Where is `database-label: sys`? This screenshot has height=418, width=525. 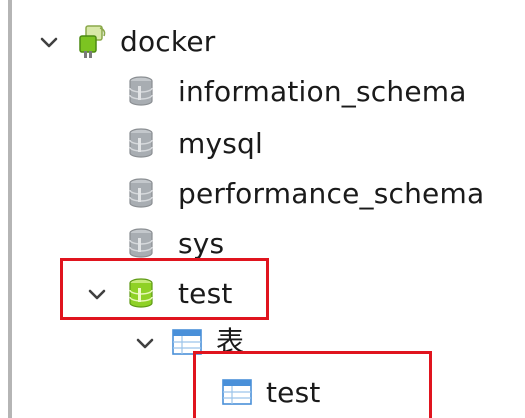 database-label: sys is located at coordinates (201, 243).